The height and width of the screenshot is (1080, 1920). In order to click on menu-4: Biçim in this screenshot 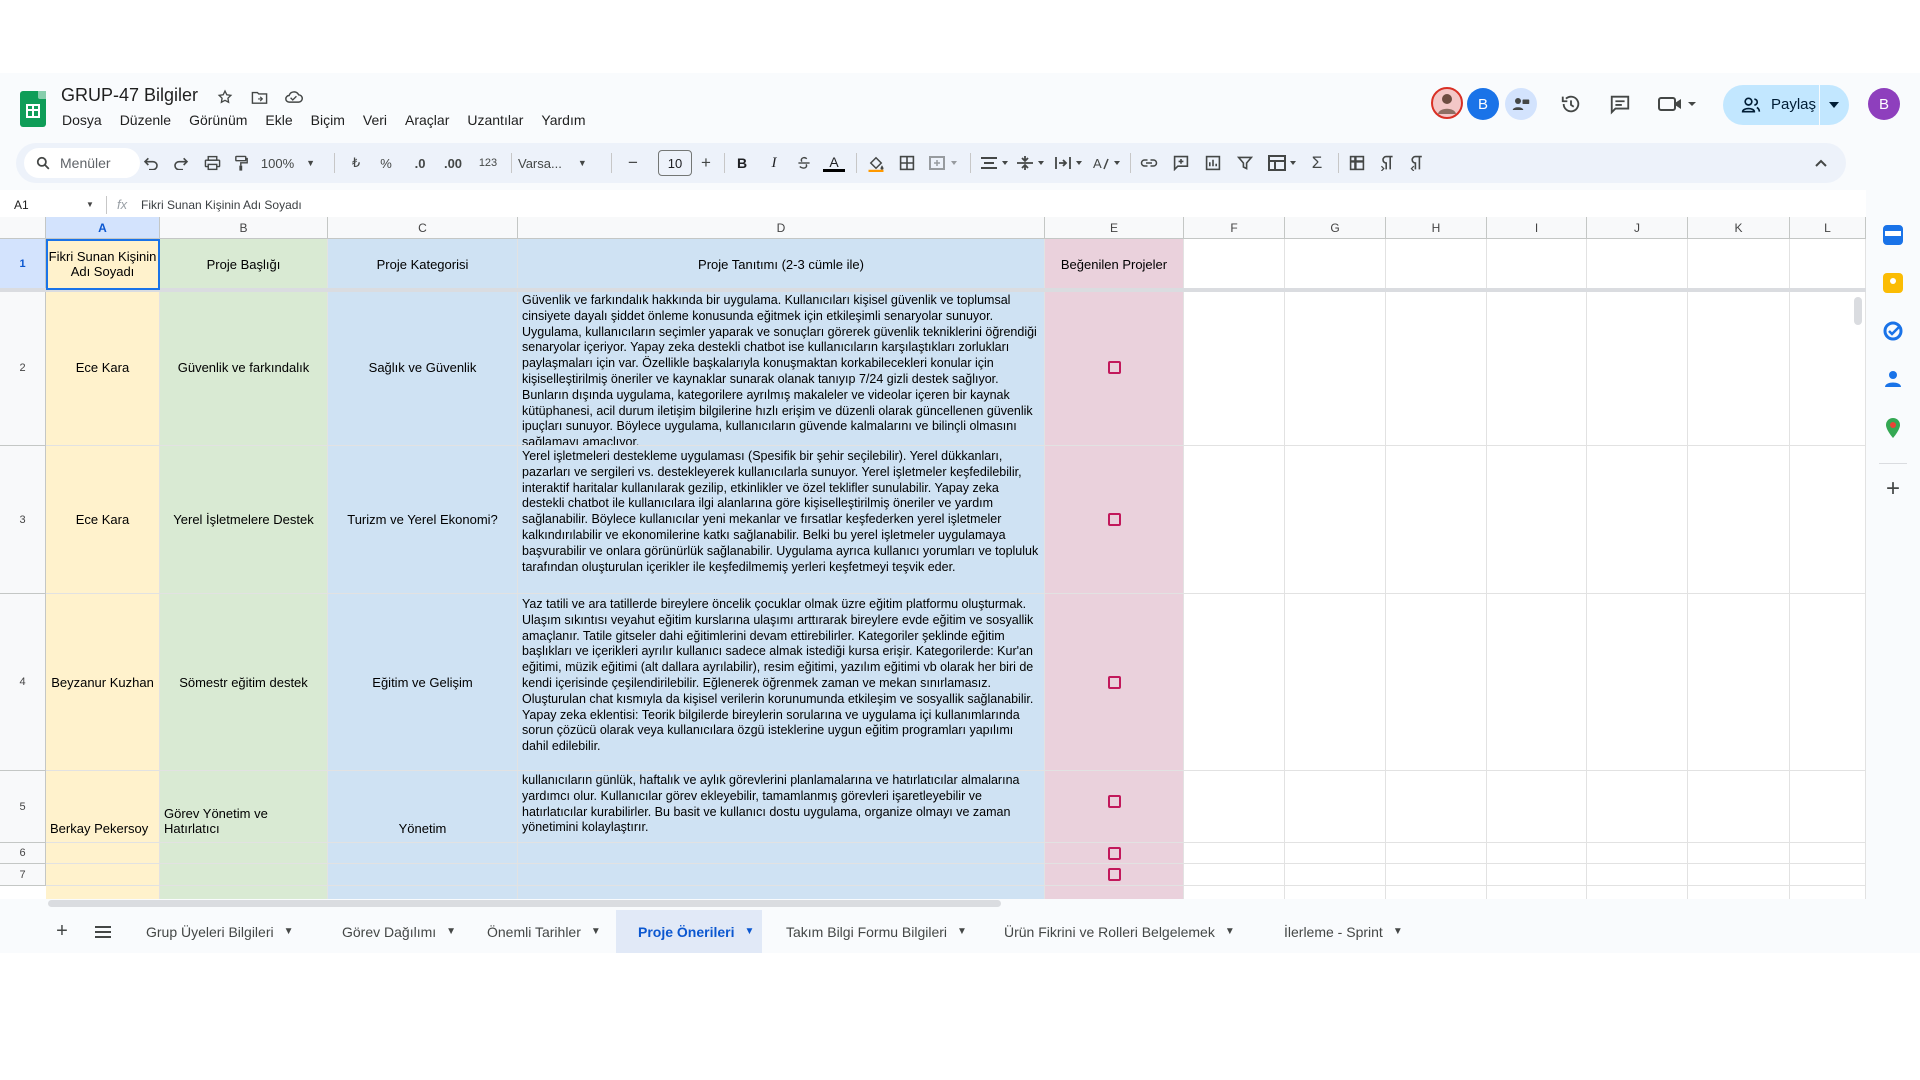, I will do `click(332, 120)`.